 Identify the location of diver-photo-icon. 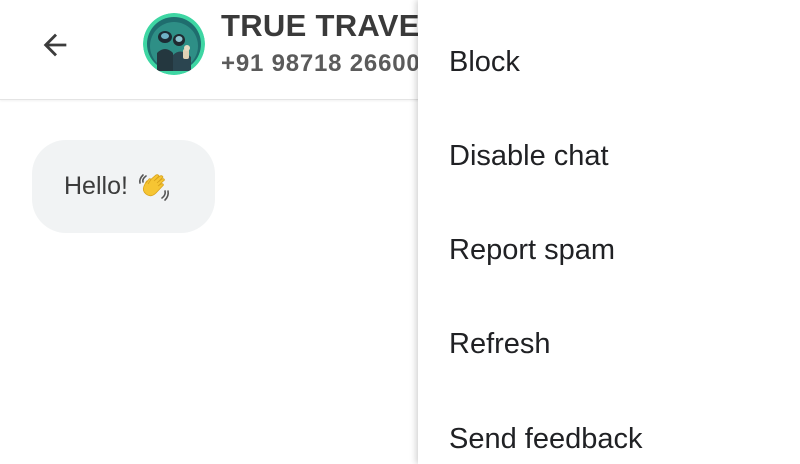
(174, 44).